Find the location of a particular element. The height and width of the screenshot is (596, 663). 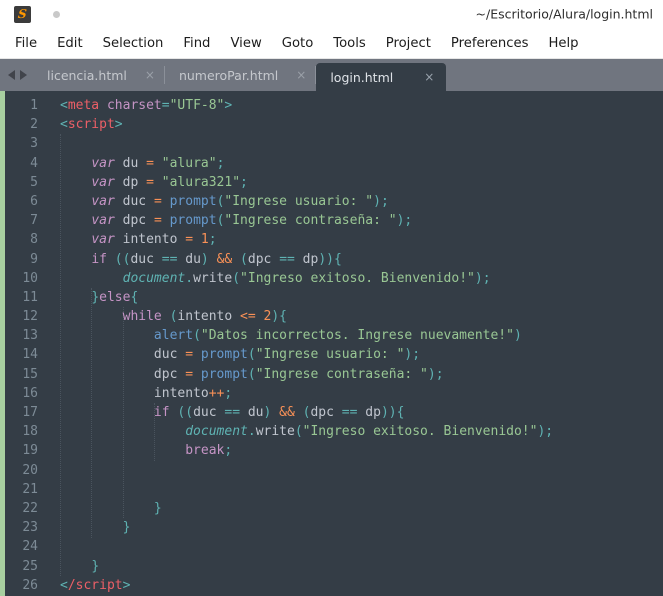

line-content: <script> is located at coordinates (350, 124).